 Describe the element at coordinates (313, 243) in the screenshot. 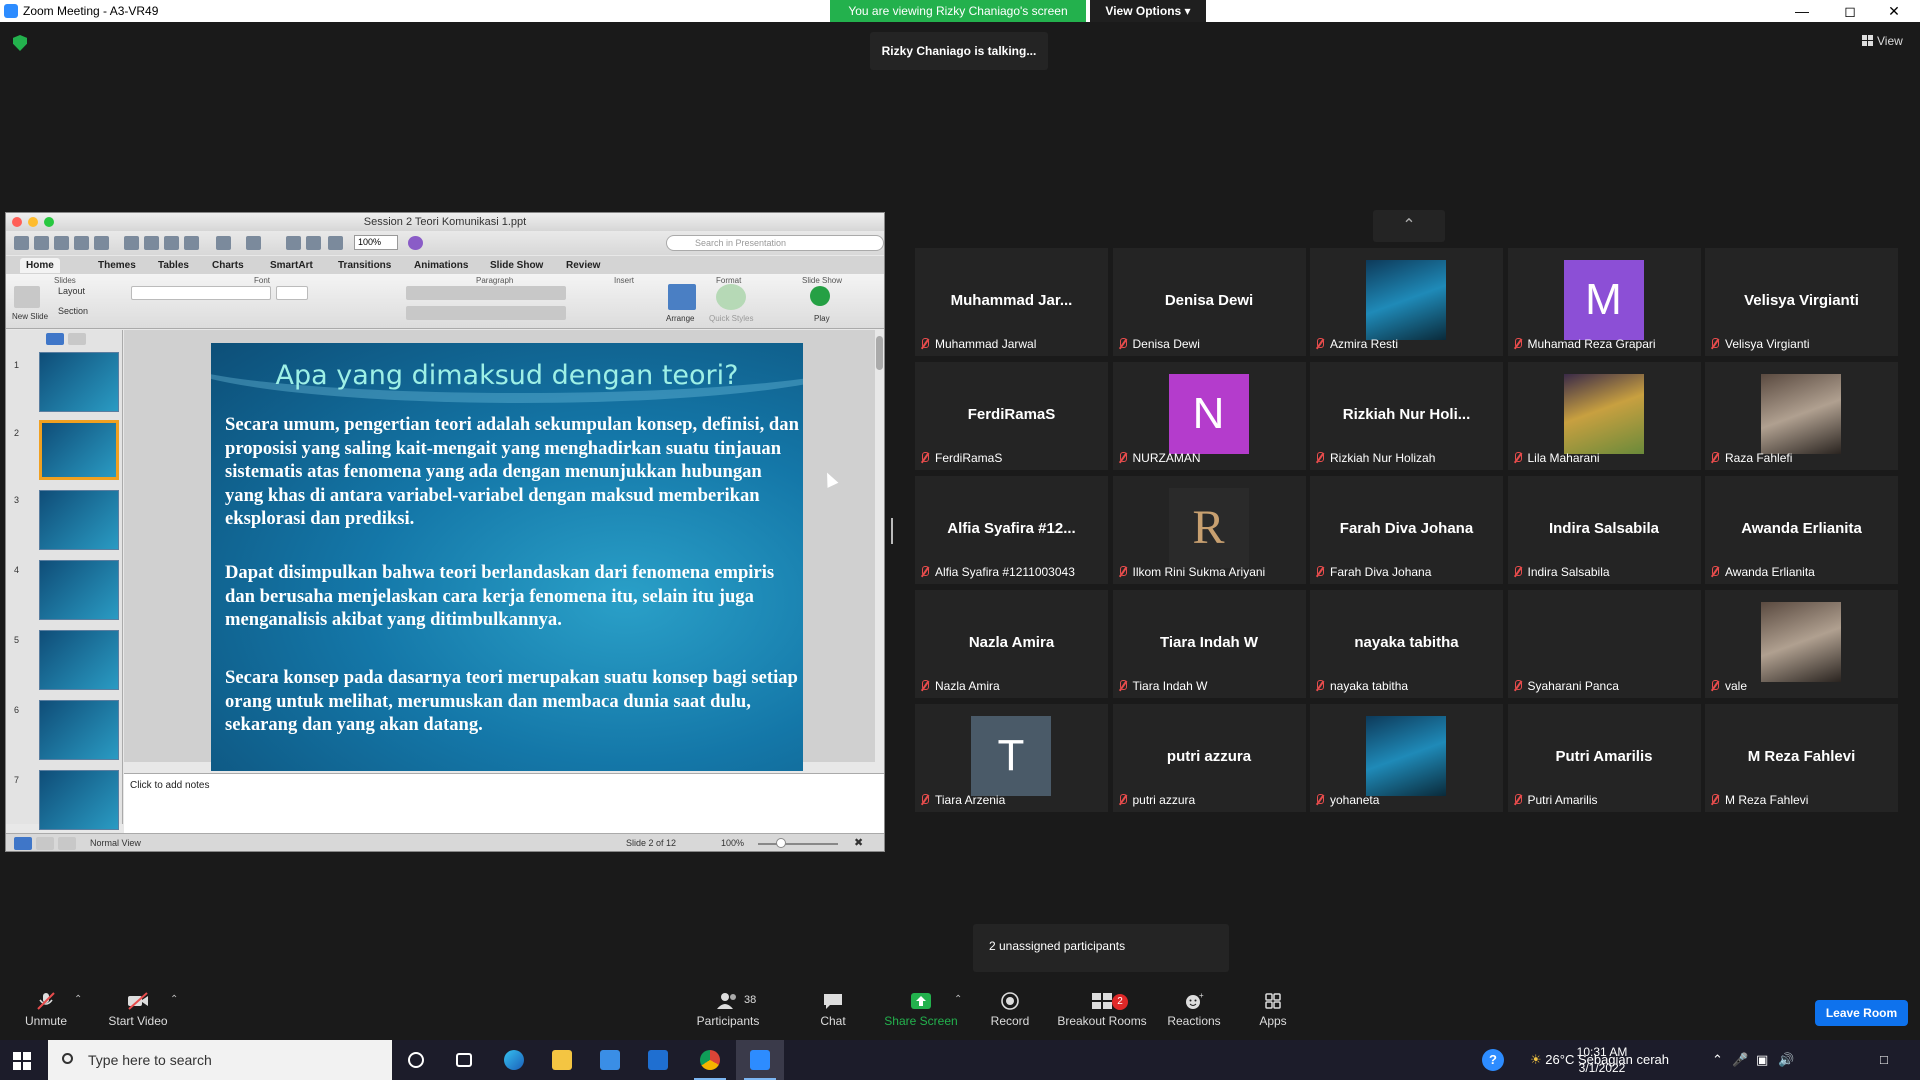

I see `toolbox-icon` at that location.